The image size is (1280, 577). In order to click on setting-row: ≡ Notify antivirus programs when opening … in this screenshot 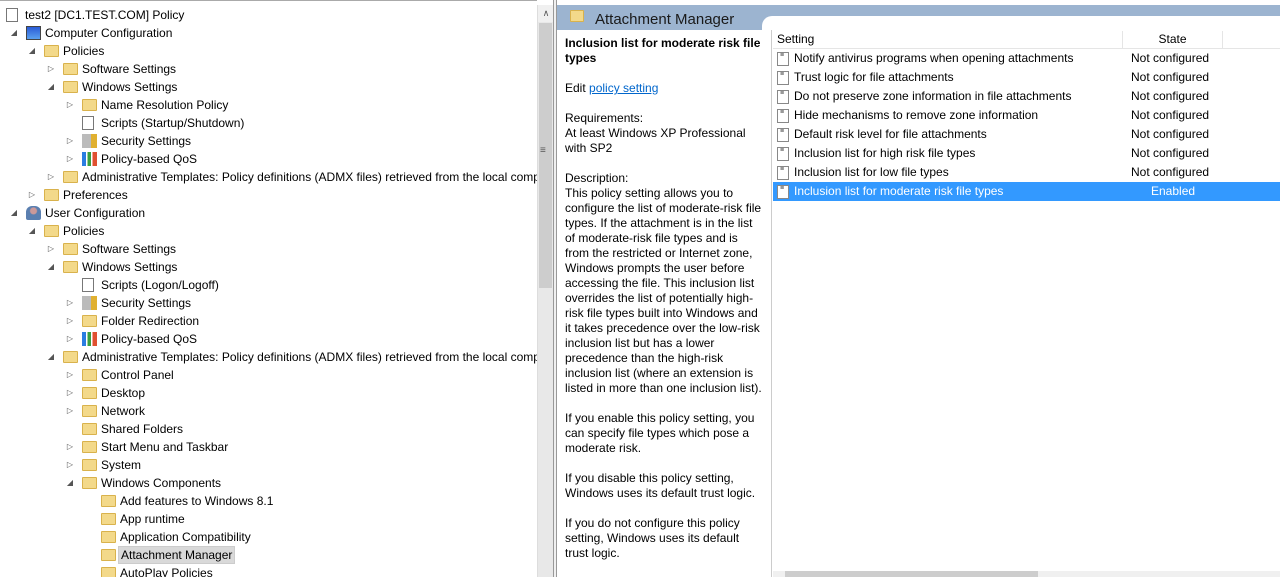, I will do `click(1026, 58)`.